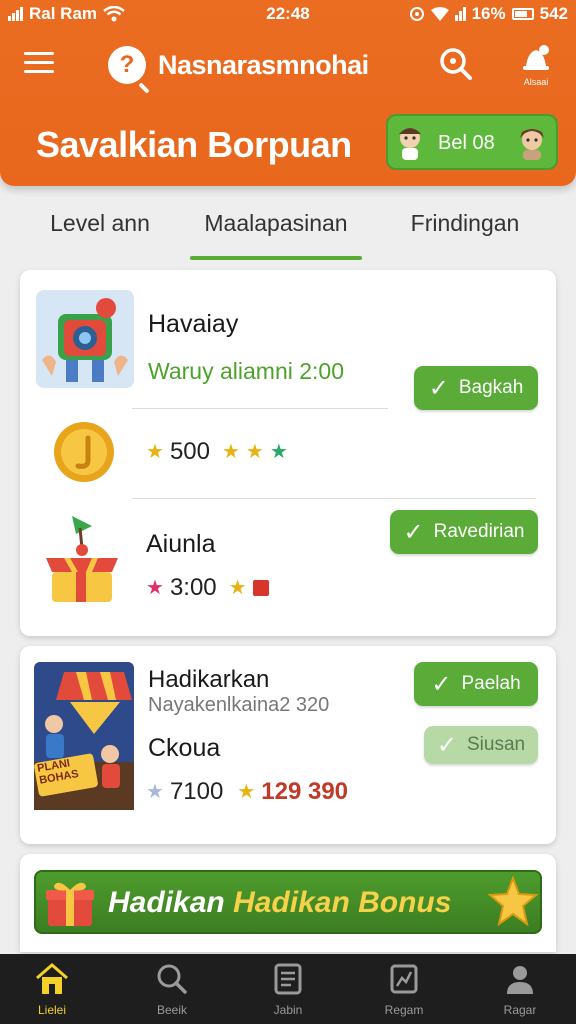  I want to click on game-art-thumbnail, so click(84, 736).